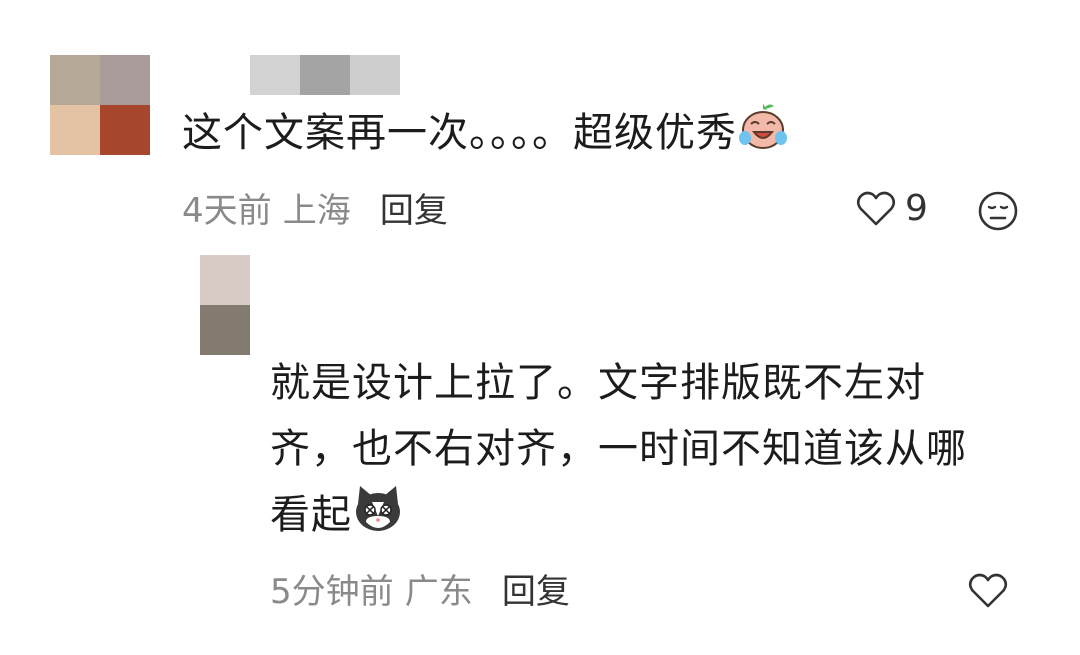 The height and width of the screenshot is (655, 1080). I want to click on comment-1-text: 这个文案再一次。。。。超级优秀, so click(459, 133).